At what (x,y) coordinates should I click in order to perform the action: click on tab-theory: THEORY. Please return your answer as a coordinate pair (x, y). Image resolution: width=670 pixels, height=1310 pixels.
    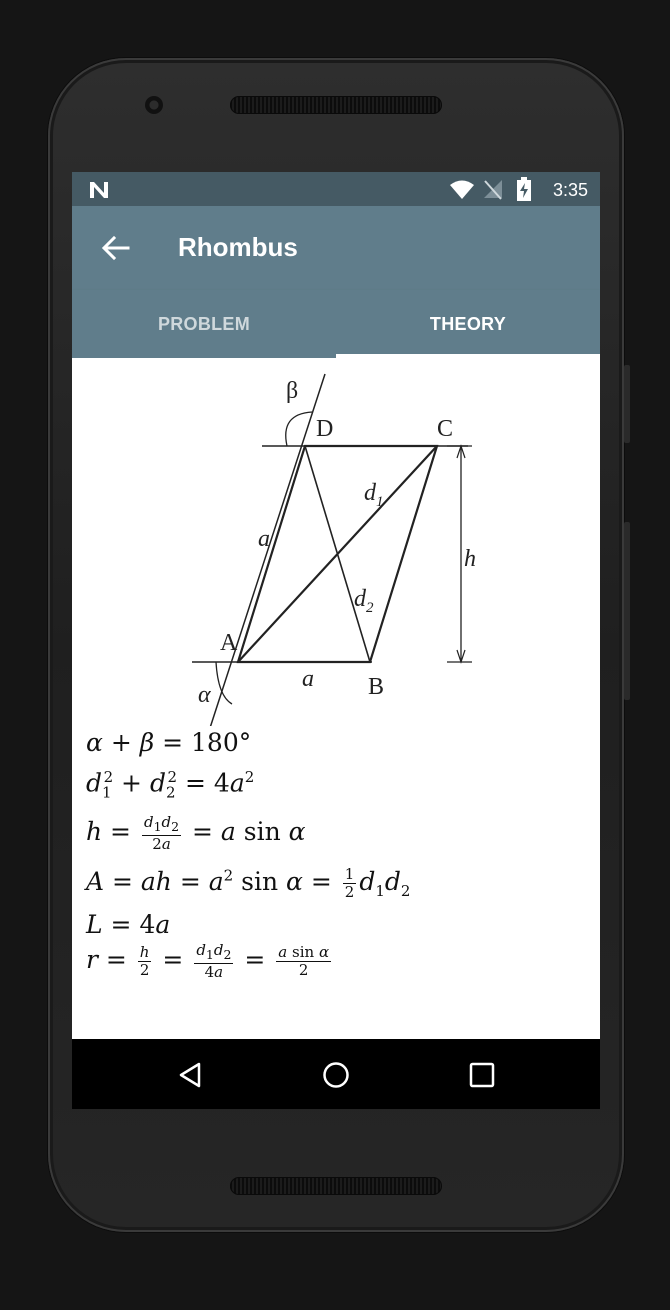
    Looking at the image, I should click on (468, 324).